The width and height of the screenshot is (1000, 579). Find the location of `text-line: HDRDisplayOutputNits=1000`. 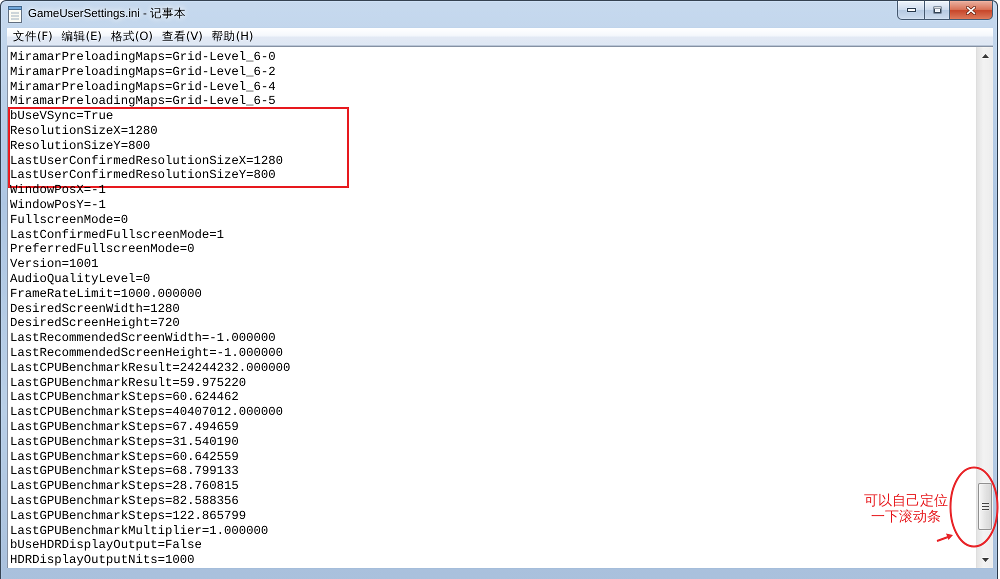

text-line: HDRDisplayOutputNits=1000 is located at coordinates (102, 560).